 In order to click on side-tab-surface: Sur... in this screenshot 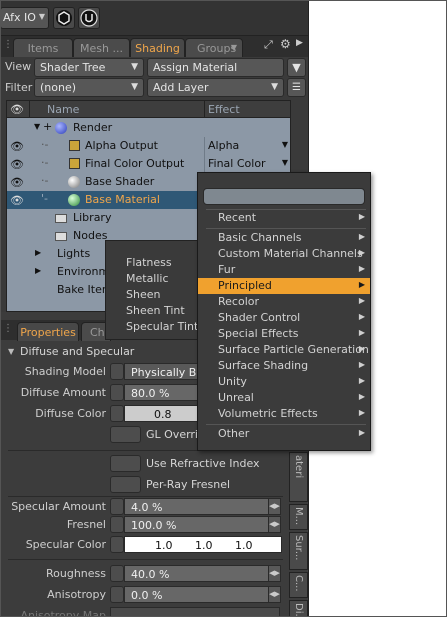, I will do `click(298, 551)`.